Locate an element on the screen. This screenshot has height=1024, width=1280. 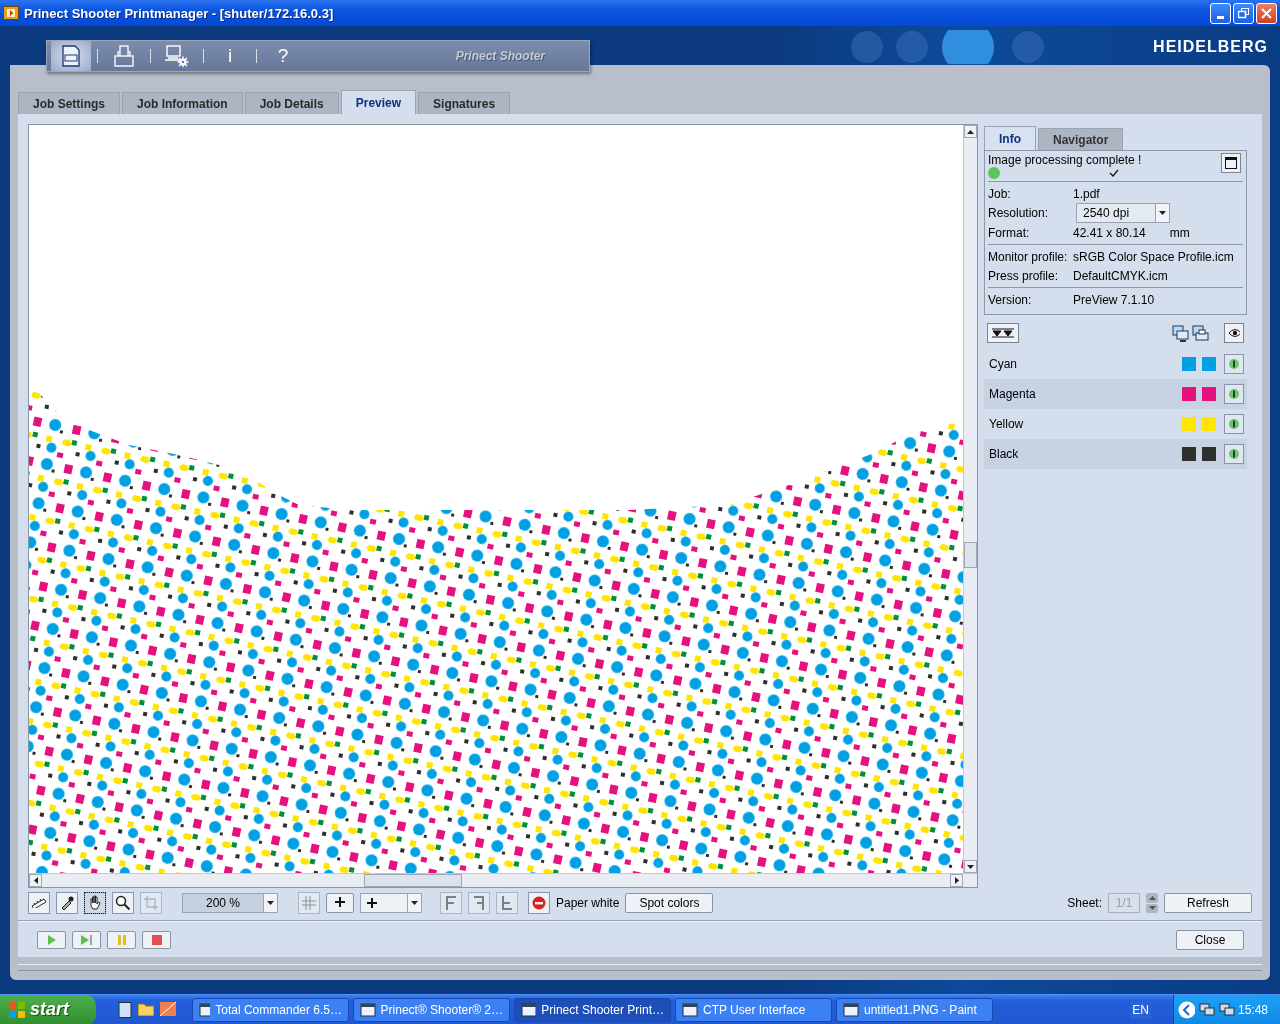
tab: Job Settings is located at coordinates (69, 103).